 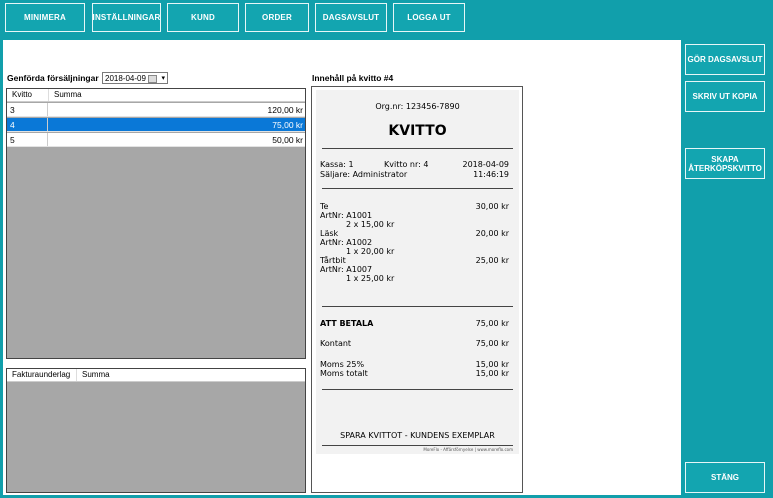 What do you see at coordinates (53, 78) in the screenshot?
I see `sales-label: Genförda försäljningar` at bounding box center [53, 78].